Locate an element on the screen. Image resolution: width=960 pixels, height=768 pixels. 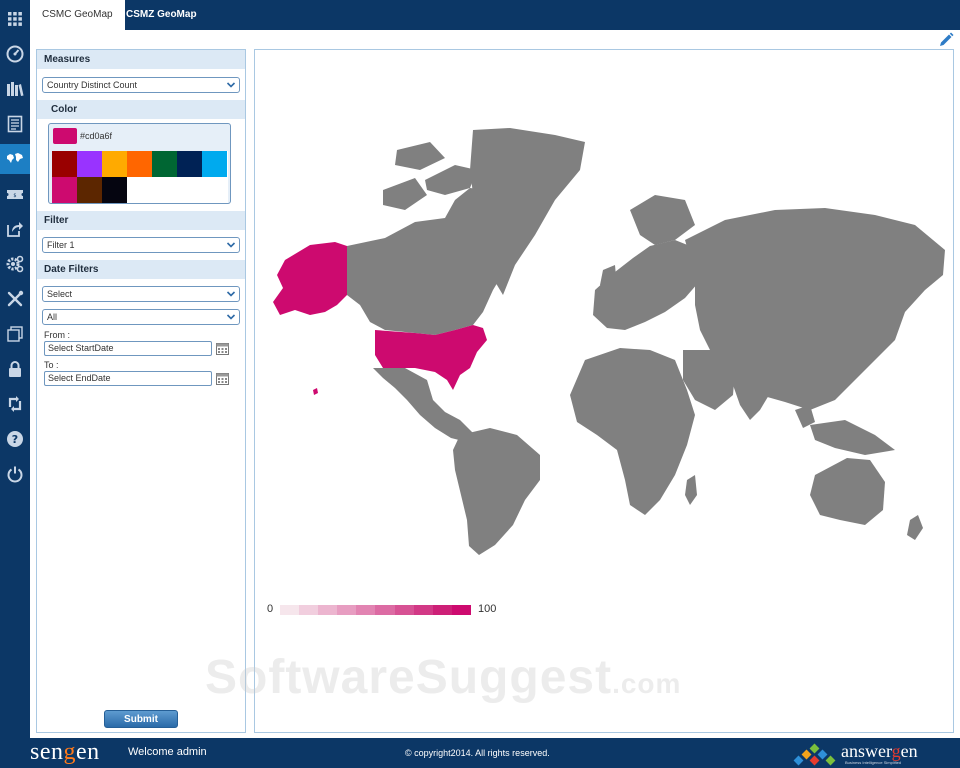
date-range-select-value: Select is located at coordinates (60, 294).